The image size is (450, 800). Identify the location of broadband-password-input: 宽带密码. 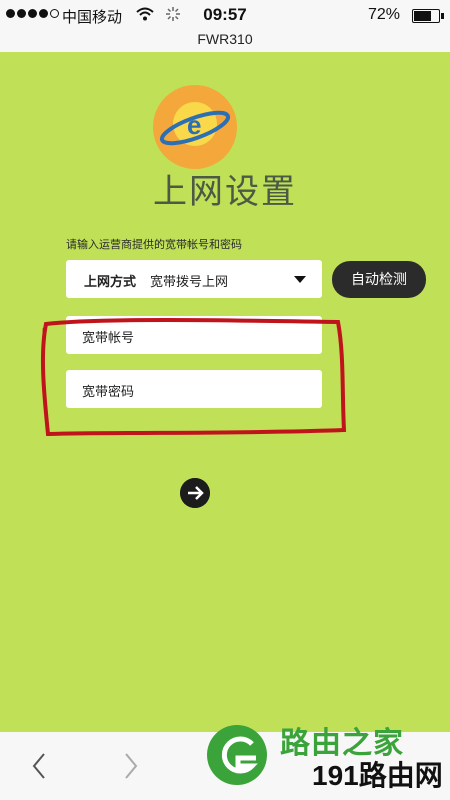
(194, 389).